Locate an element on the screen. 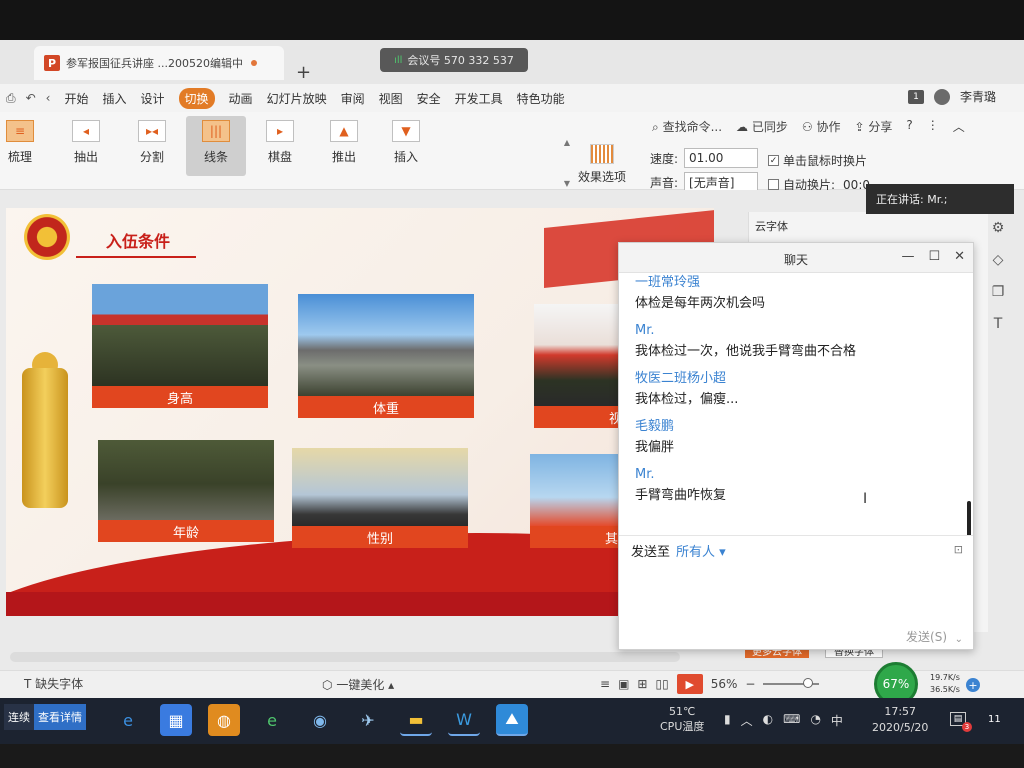  condition-card-gender: 性别 is located at coordinates (380, 498).